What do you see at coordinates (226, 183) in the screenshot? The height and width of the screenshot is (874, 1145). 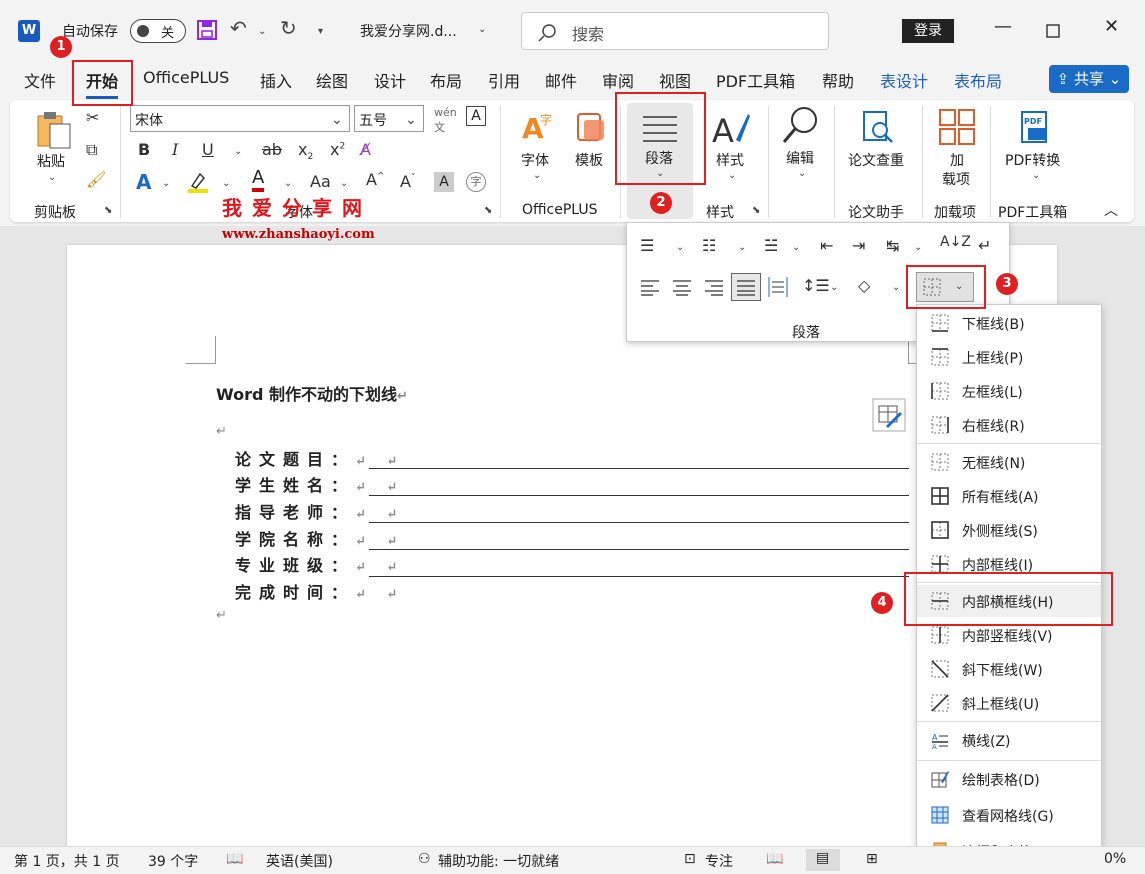 I see `highlight-dropdown-icon: ⌄` at bounding box center [226, 183].